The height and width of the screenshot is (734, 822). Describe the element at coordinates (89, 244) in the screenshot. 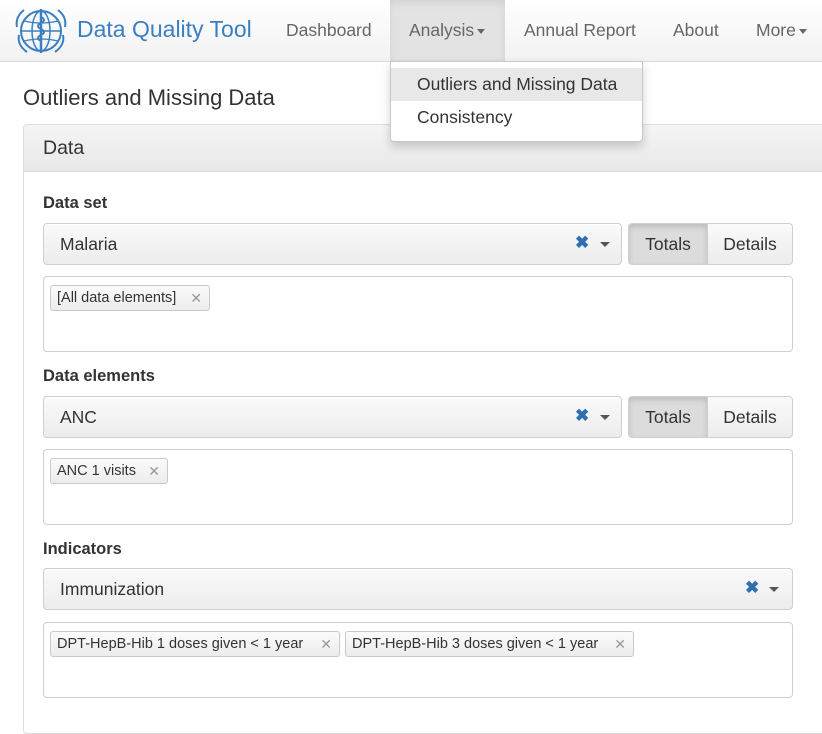

I see `data-set-value: Malaria` at that location.